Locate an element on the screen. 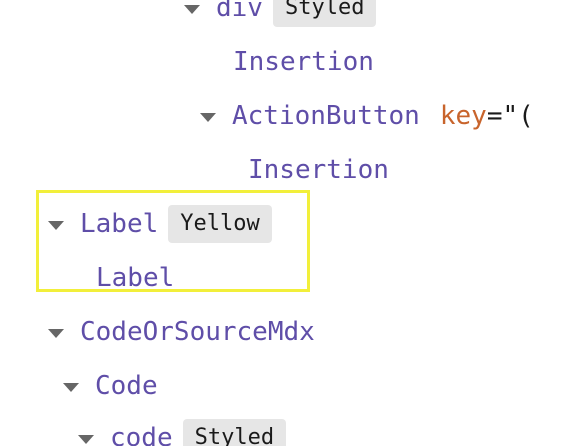 The height and width of the screenshot is (446, 565). node-name: code is located at coordinates (141, 434).